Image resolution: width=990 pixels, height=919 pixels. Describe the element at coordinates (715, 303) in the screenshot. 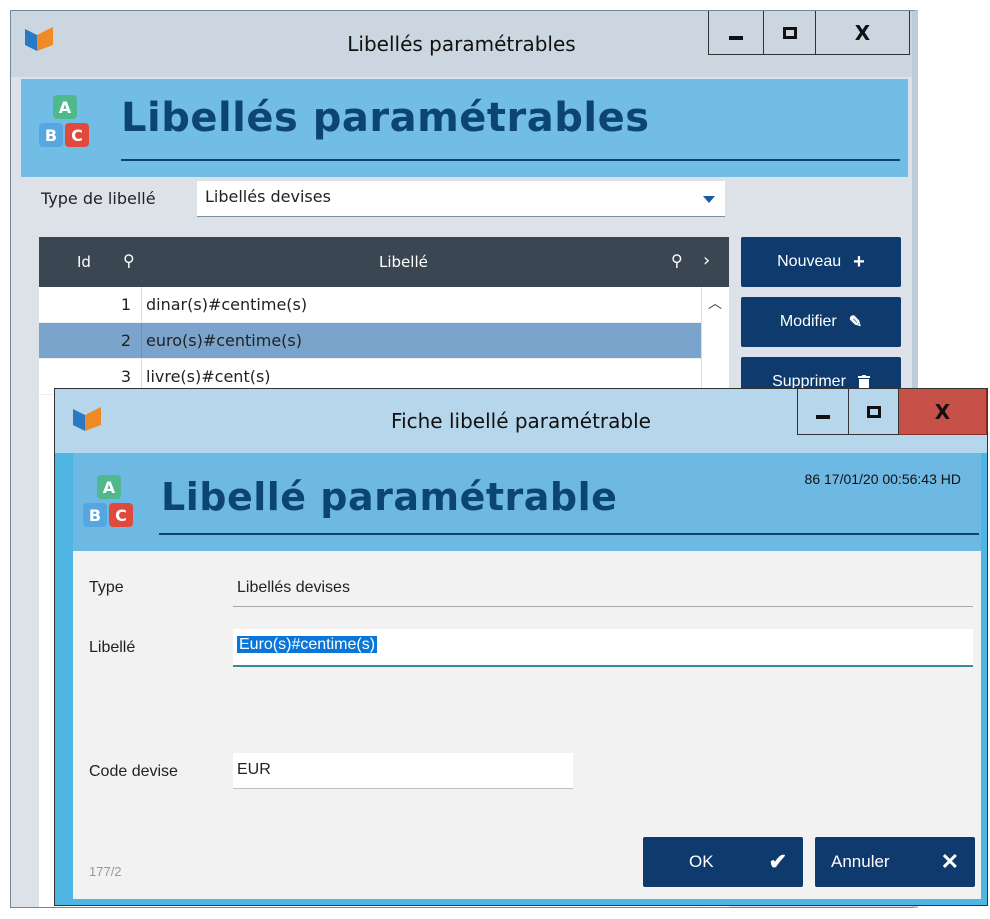

I see `scroll-up-icon: ︿` at that location.